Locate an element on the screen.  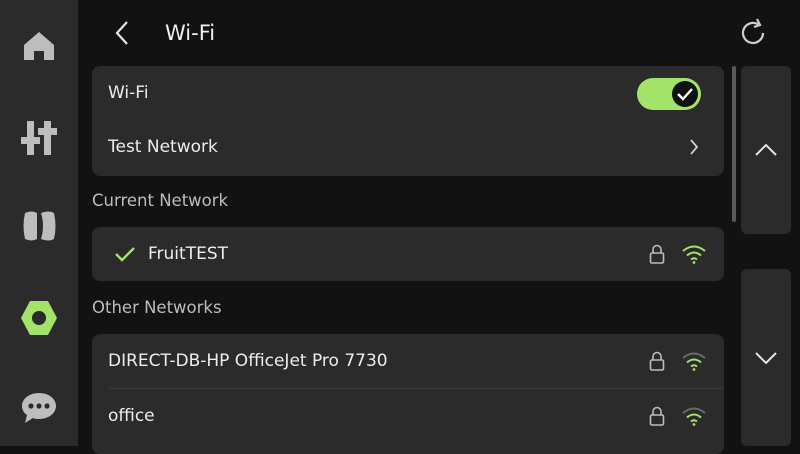
sidebar-item-home is located at coordinates (39, 46).